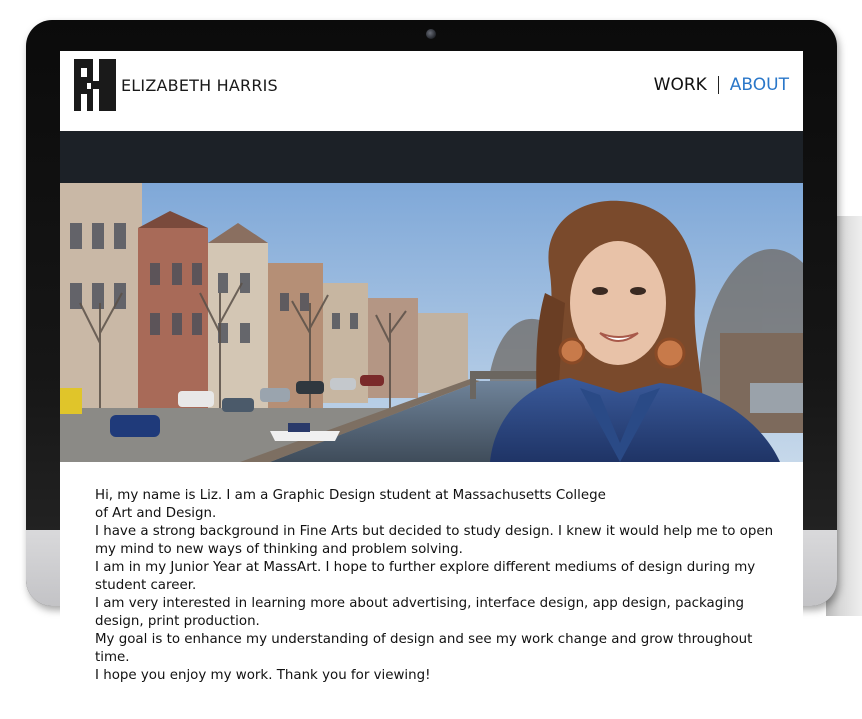 The width and height of the screenshot is (862, 719). I want to click on site-title: ELIZABETH HARRIS, so click(199, 85).